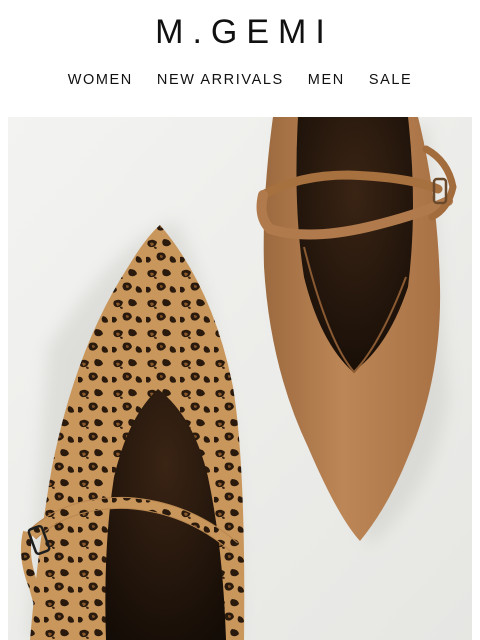  I want to click on main-nav: WOMEN NEW ARRIVALS MEN SALE, so click(240, 80).